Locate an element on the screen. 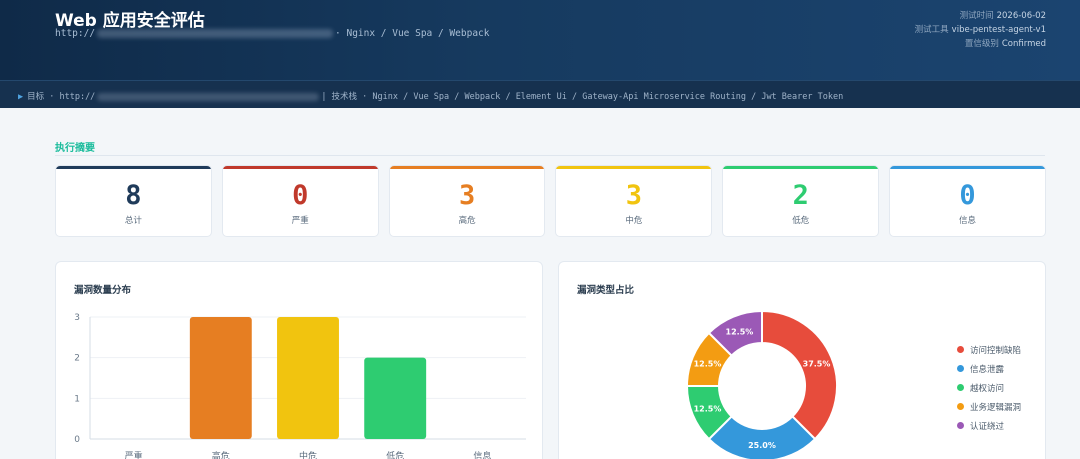 The width and height of the screenshot is (1080, 459). bar-低危 is located at coordinates (395, 398).